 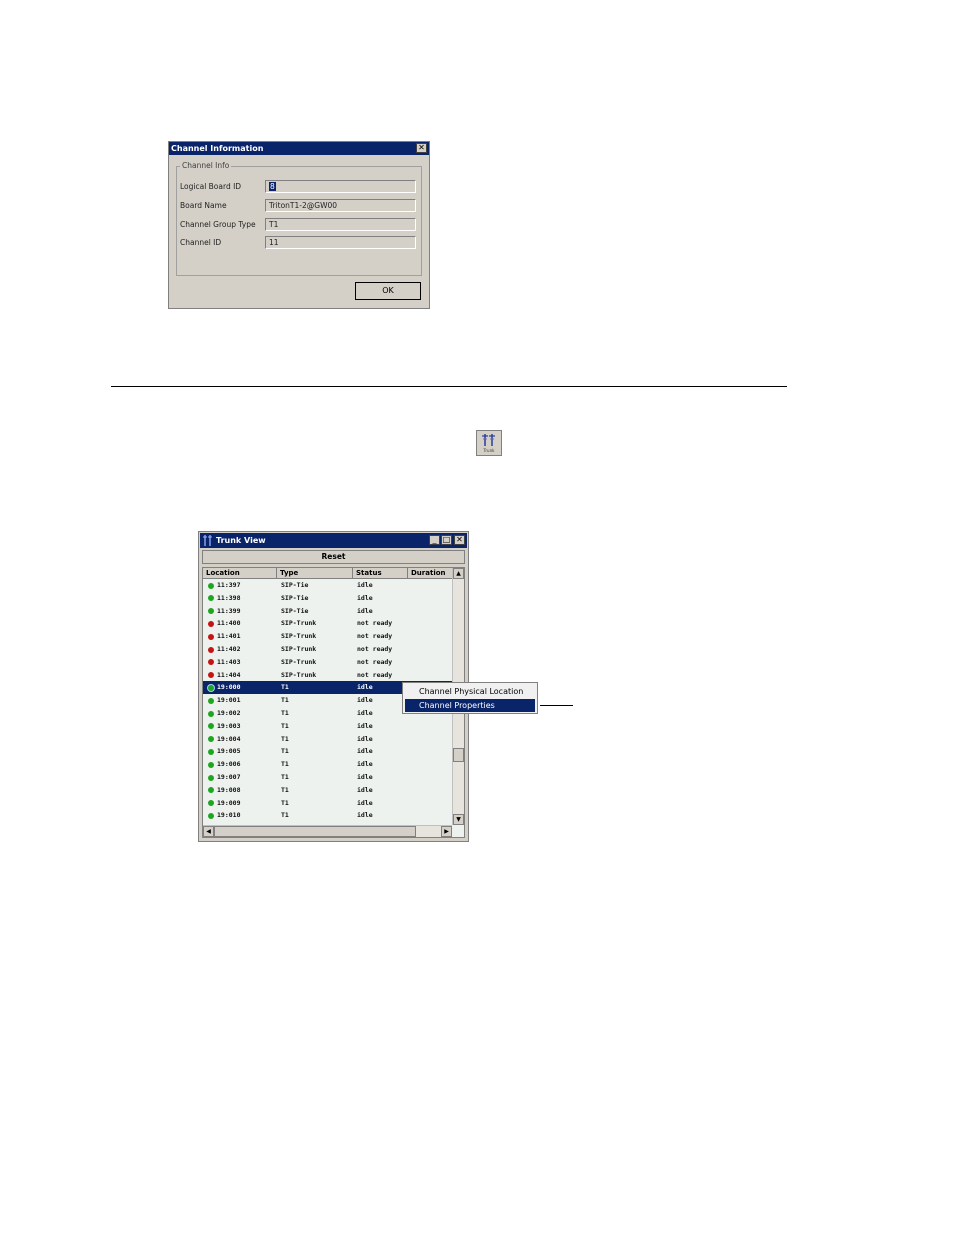 I want to click on table-row: 19:007 T1 idle, so click(x=328, y=777).